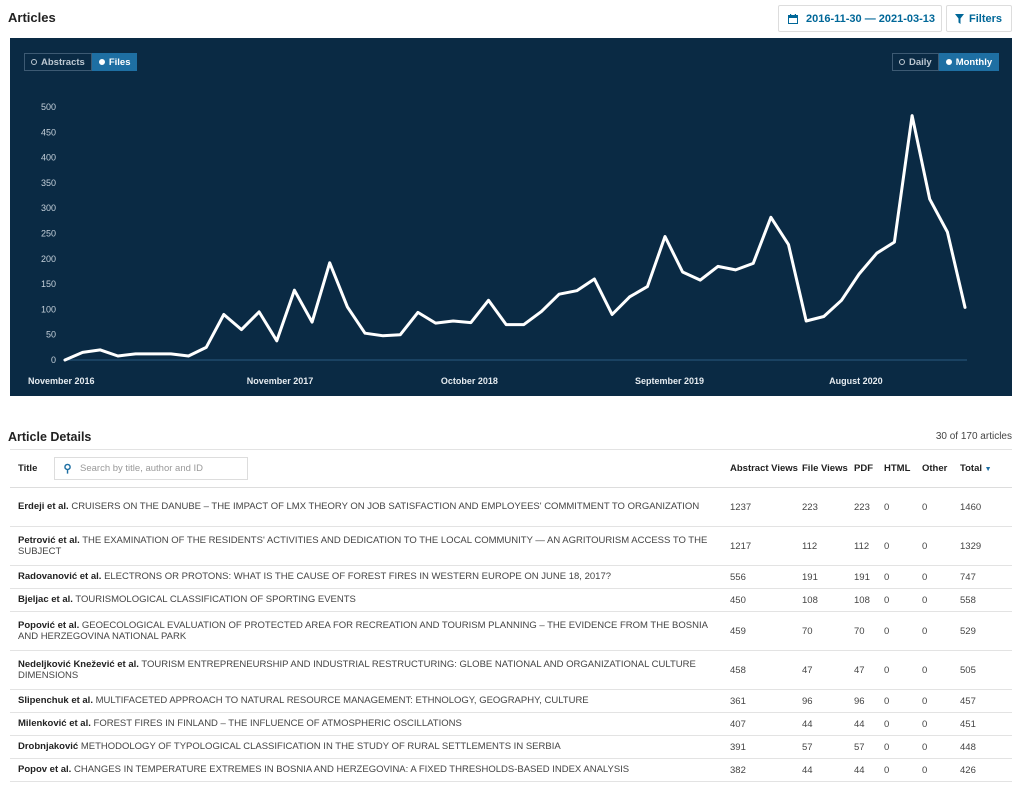 The image size is (1012, 802). Describe the element at coordinates (828, 577) in the screenshot. I see `file-count-cell: 191` at that location.